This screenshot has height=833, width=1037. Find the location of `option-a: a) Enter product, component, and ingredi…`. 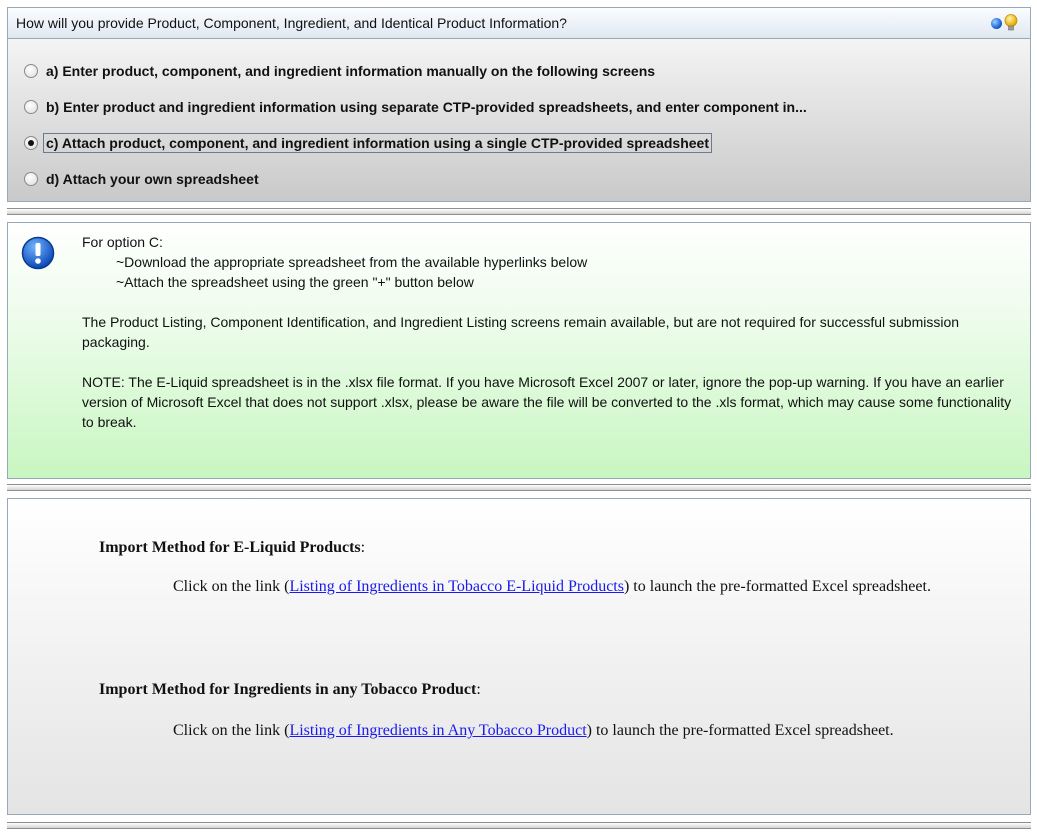

option-a: a) Enter product, component, and ingredi… is located at coordinates (339, 71).